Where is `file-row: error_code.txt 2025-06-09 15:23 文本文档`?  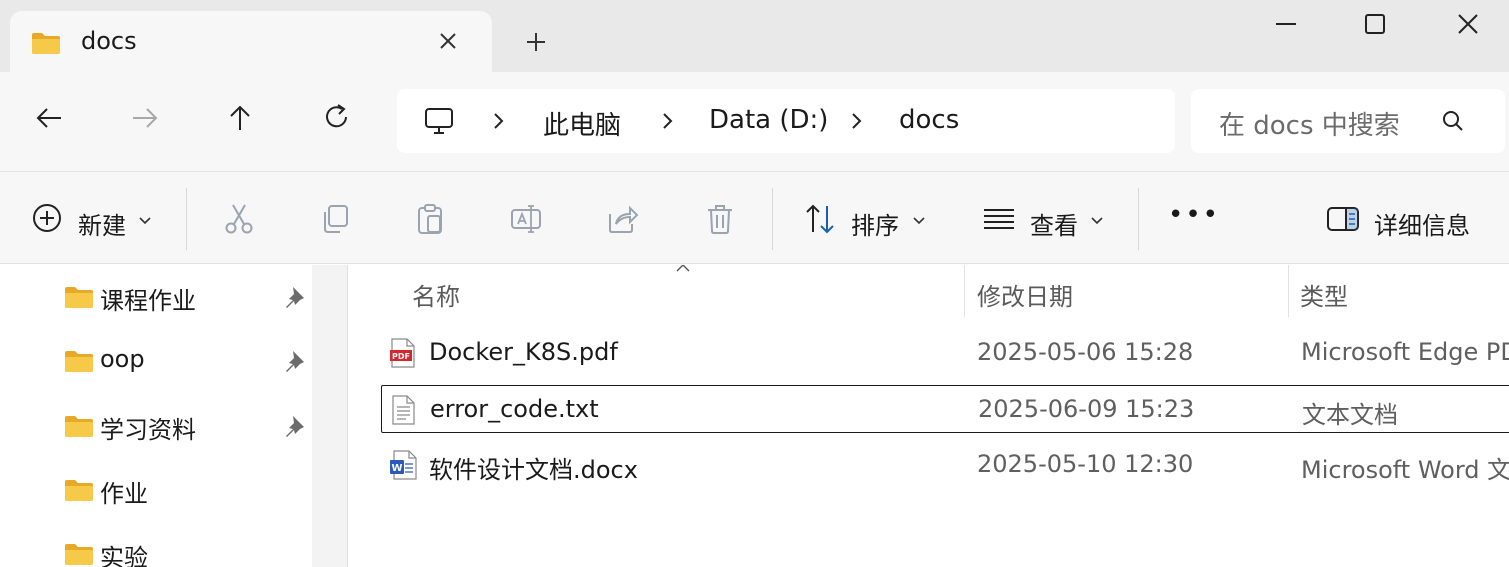 file-row: error_code.txt 2025-06-09 15:23 文本文档 is located at coordinates (945, 409).